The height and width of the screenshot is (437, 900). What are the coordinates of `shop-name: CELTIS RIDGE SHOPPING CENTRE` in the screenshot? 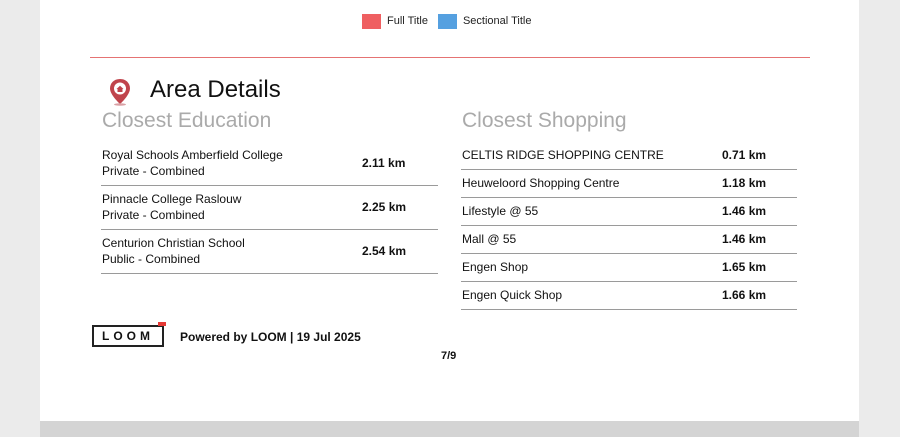 It's located at (563, 155).